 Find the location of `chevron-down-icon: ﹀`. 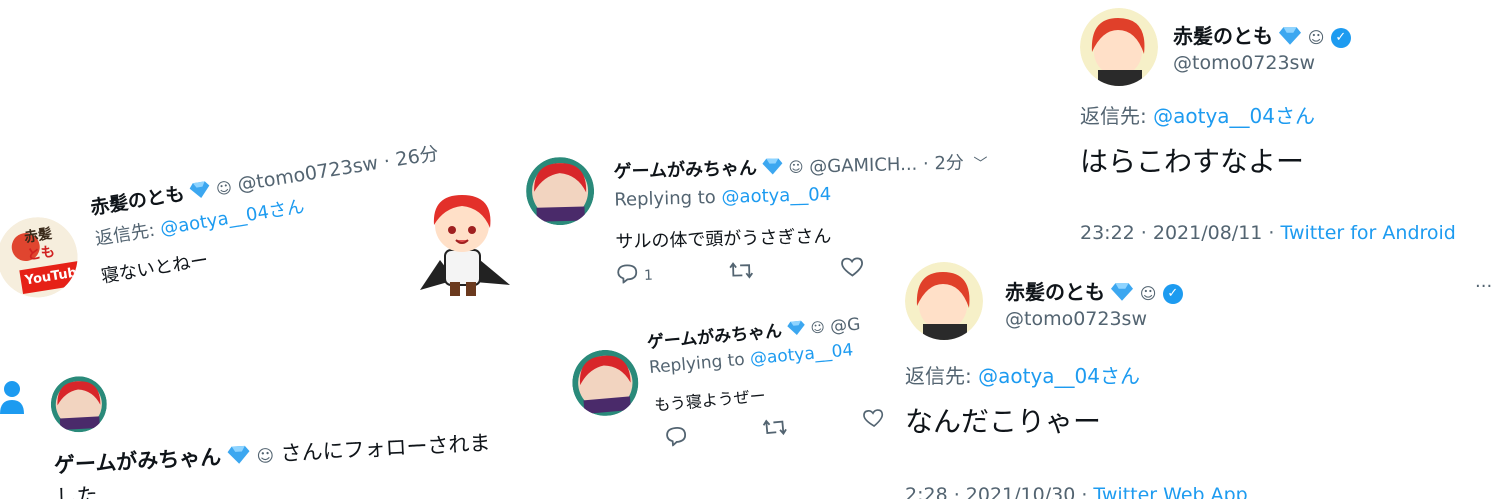

chevron-down-icon: ﹀ is located at coordinates (980, 164).